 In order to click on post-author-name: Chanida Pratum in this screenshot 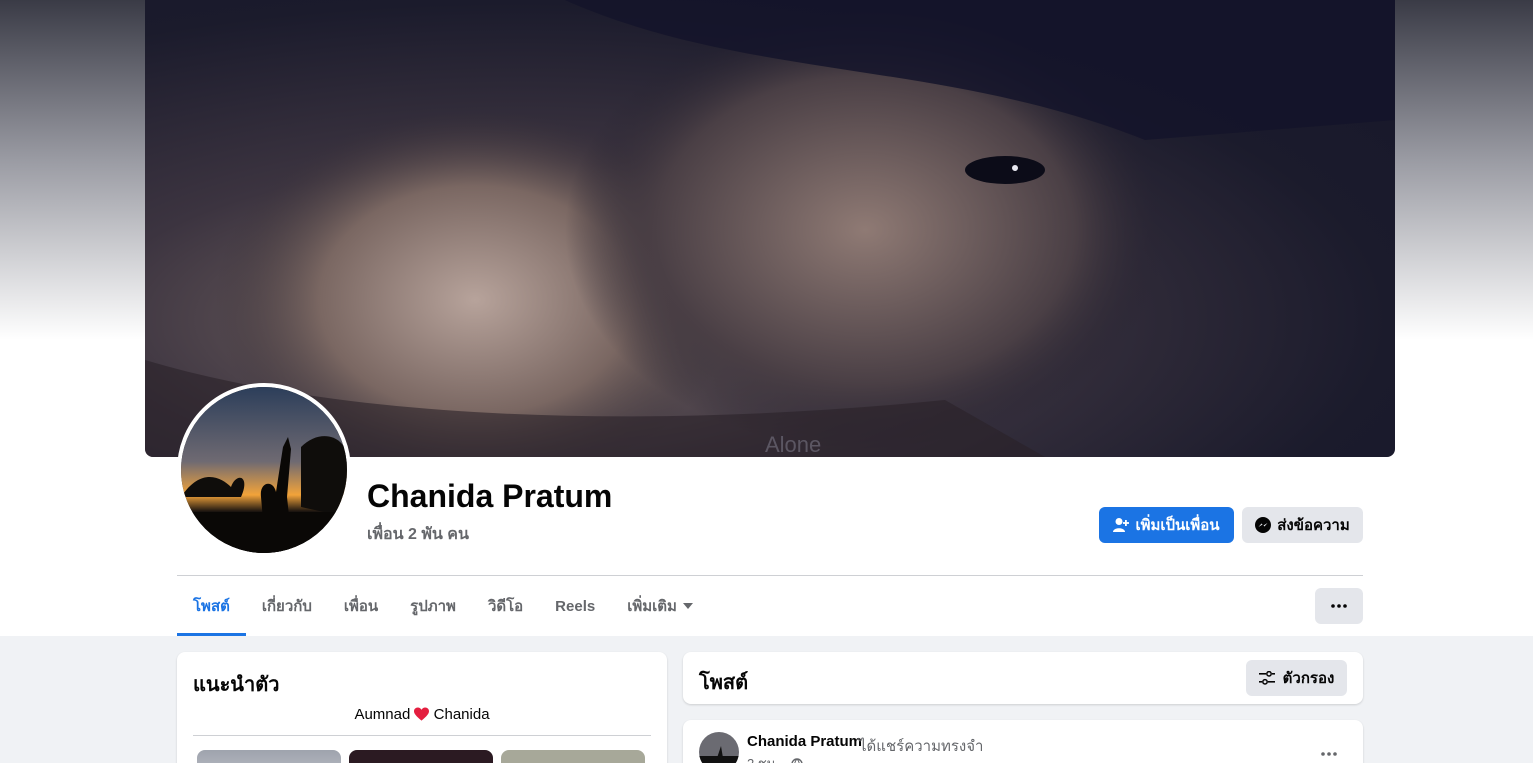, I will do `click(804, 741)`.